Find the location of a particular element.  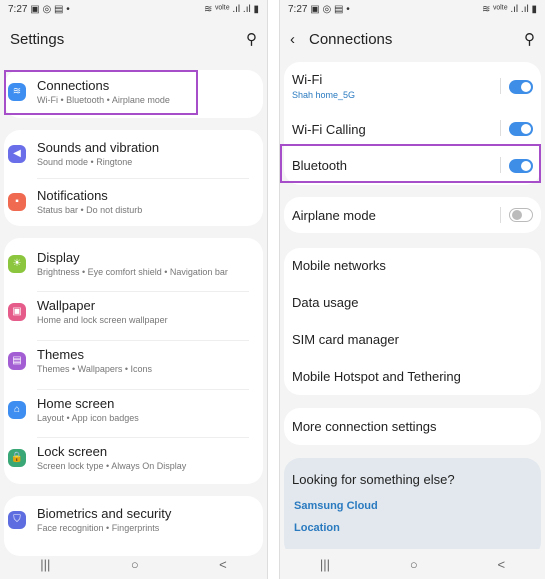

item-subtitle: Status bar • Do not disturb is located at coordinates (90, 210).